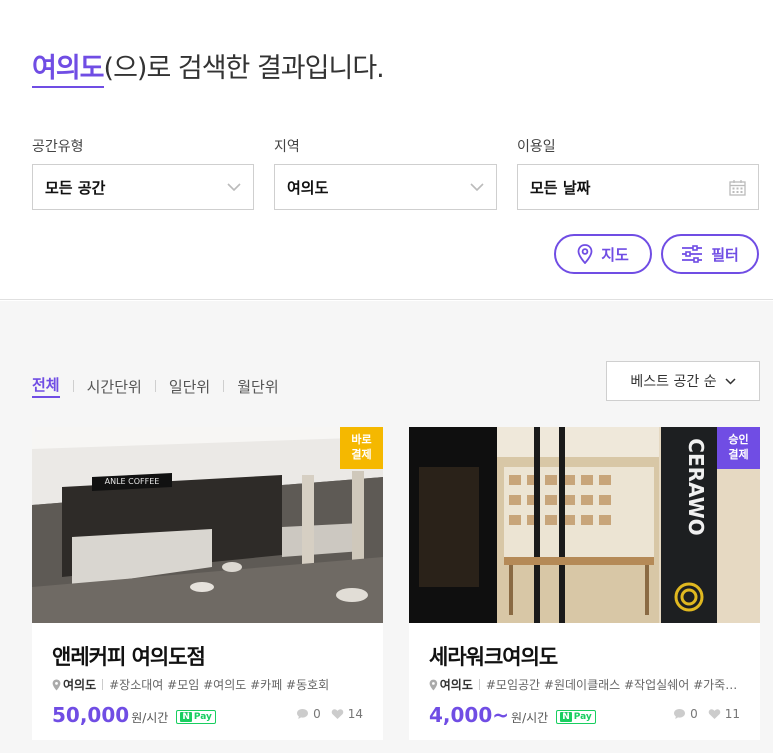  I want to click on tab-all: 전체, so click(46, 386).